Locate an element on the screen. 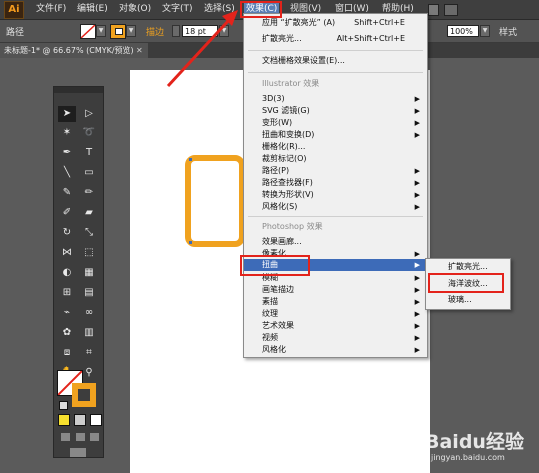  annotation-arrow is located at coordinates (202, 49).